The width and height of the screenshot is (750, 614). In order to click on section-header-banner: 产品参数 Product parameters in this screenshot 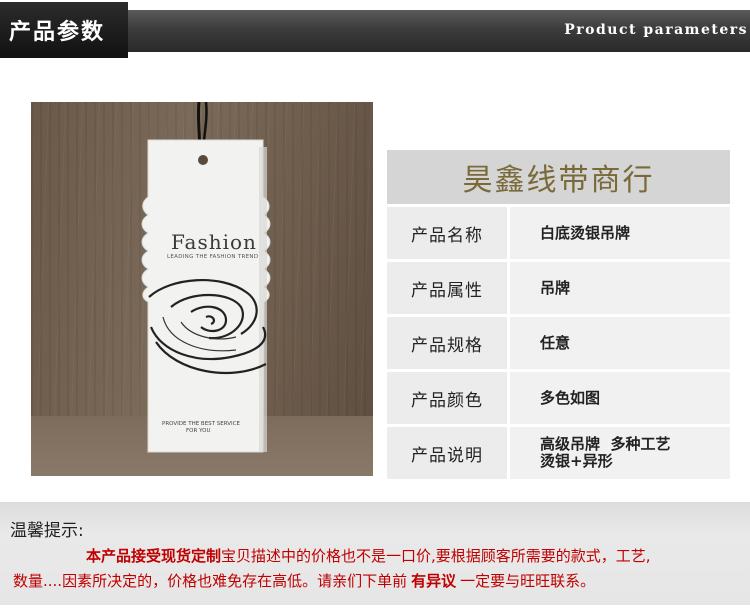, I will do `click(375, 31)`.